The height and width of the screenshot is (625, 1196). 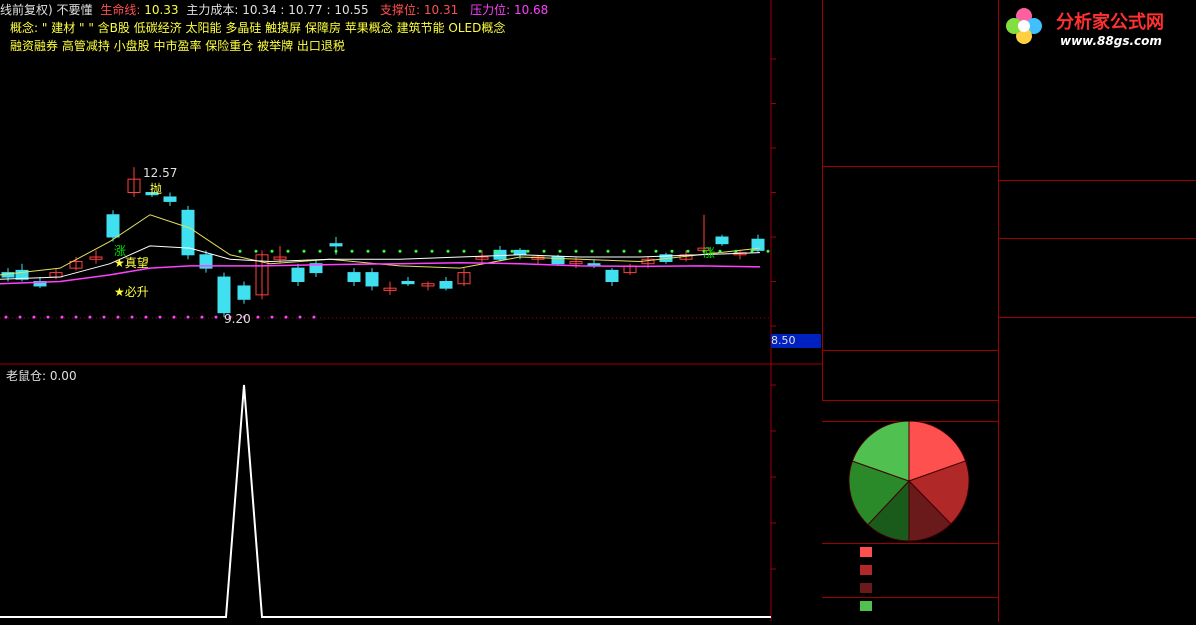 I want to click on star-signal-2: ★必升, so click(x=131, y=292).